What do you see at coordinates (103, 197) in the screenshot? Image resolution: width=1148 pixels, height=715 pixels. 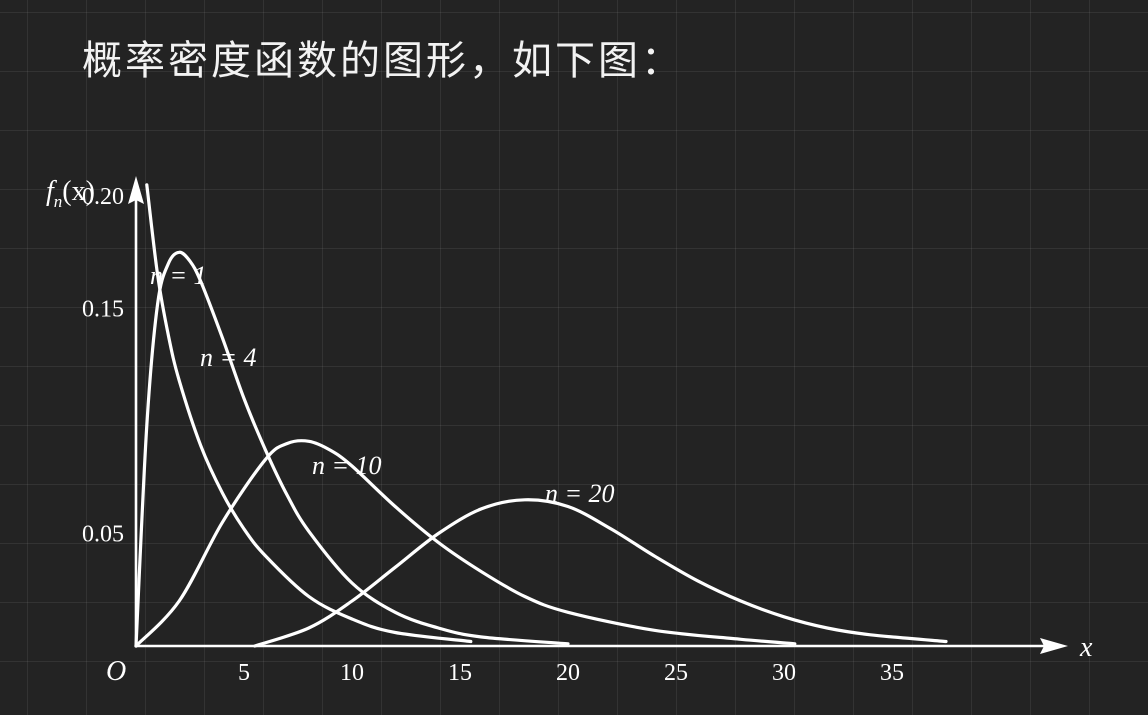 I see `y-tick-label-0.20: 0.20` at bounding box center [103, 197].